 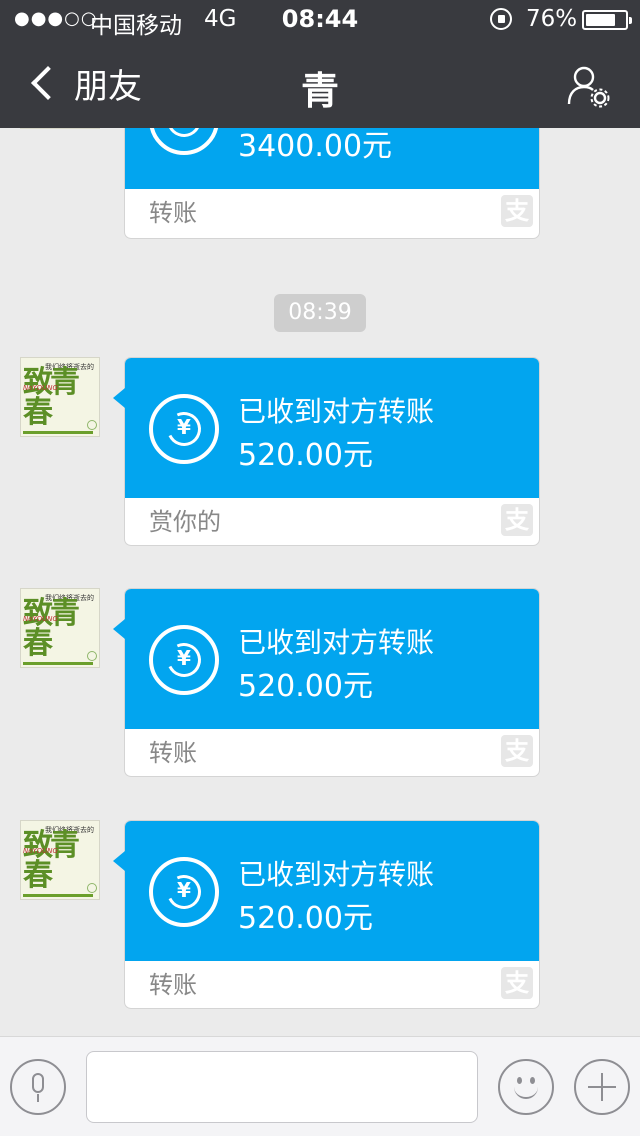 I want to click on sender-avatar, so click(x=60, y=128).